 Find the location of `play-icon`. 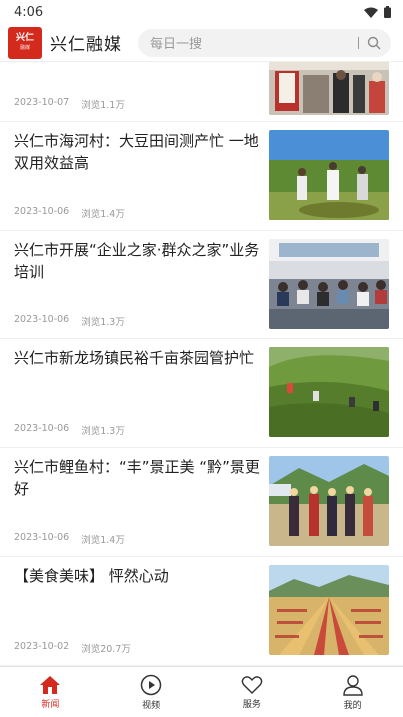

play-icon is located at coordinates (151, 684).